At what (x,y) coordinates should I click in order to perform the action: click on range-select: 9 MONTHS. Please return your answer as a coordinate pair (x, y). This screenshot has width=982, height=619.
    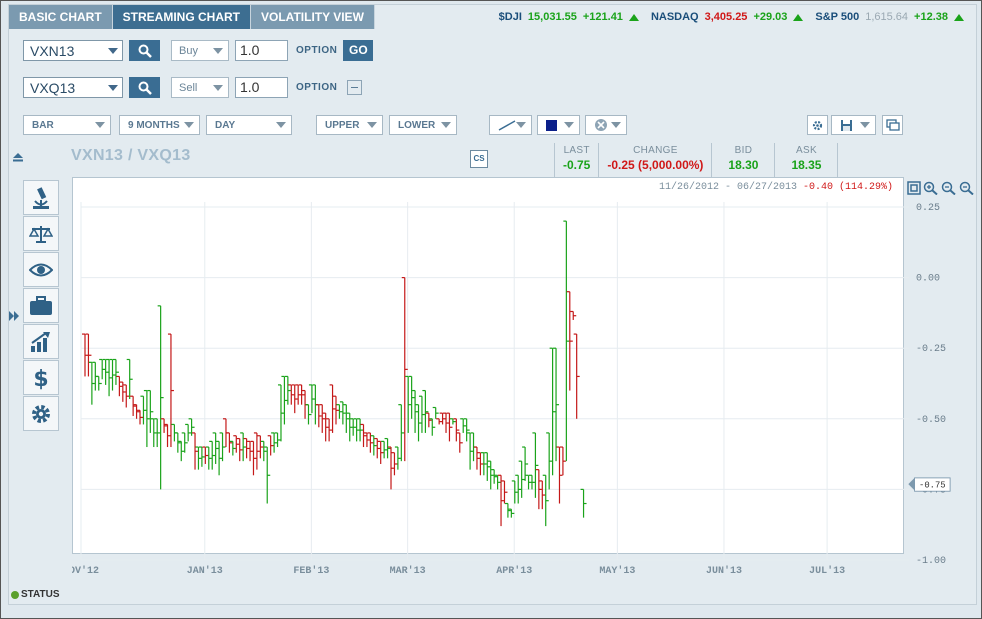
    Looking at the image, I should click on (159, 125).